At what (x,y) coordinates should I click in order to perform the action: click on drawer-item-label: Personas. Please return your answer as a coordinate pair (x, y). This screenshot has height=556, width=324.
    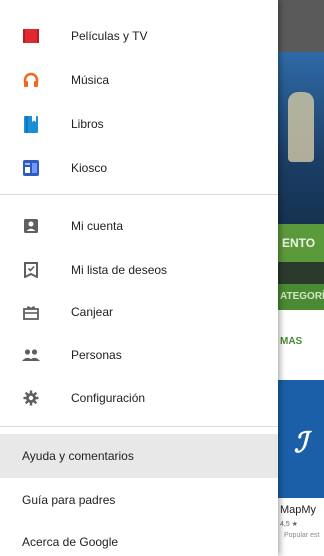
    Looking at the image, I should click on (96, 355).